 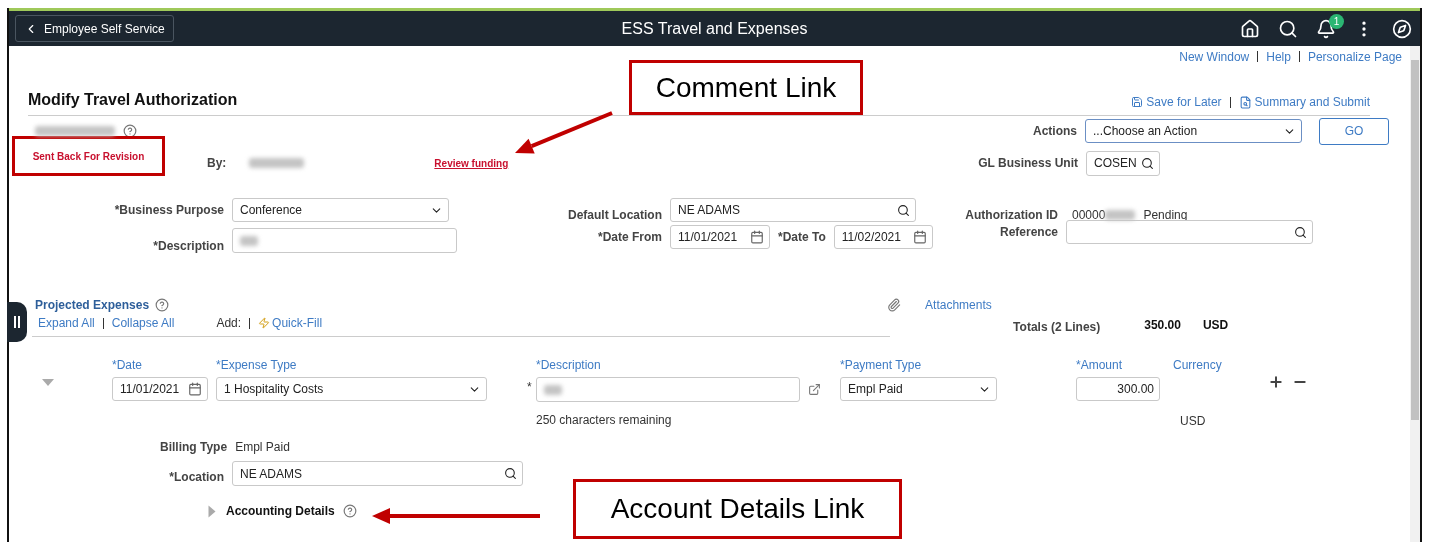 I want to click on amount-field: 300.00, so click(x=1118, y=389).